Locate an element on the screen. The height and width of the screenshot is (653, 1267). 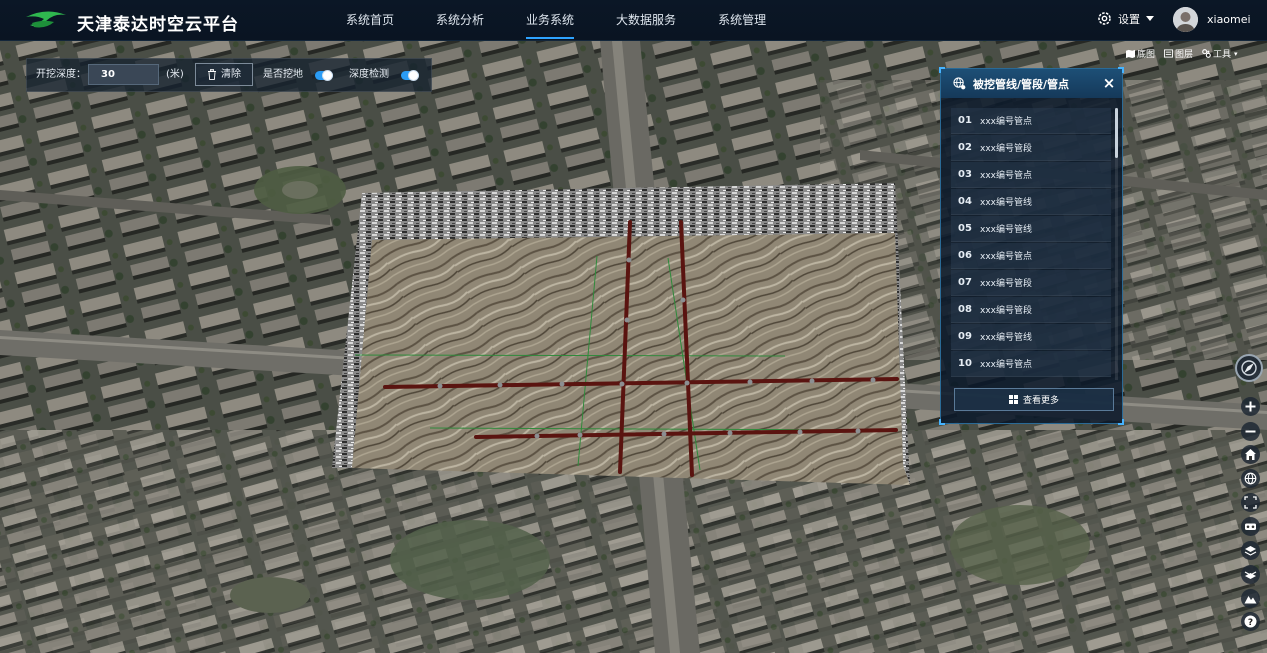
nav-item-home: 系统首页 is located at coordinates (370, 20).